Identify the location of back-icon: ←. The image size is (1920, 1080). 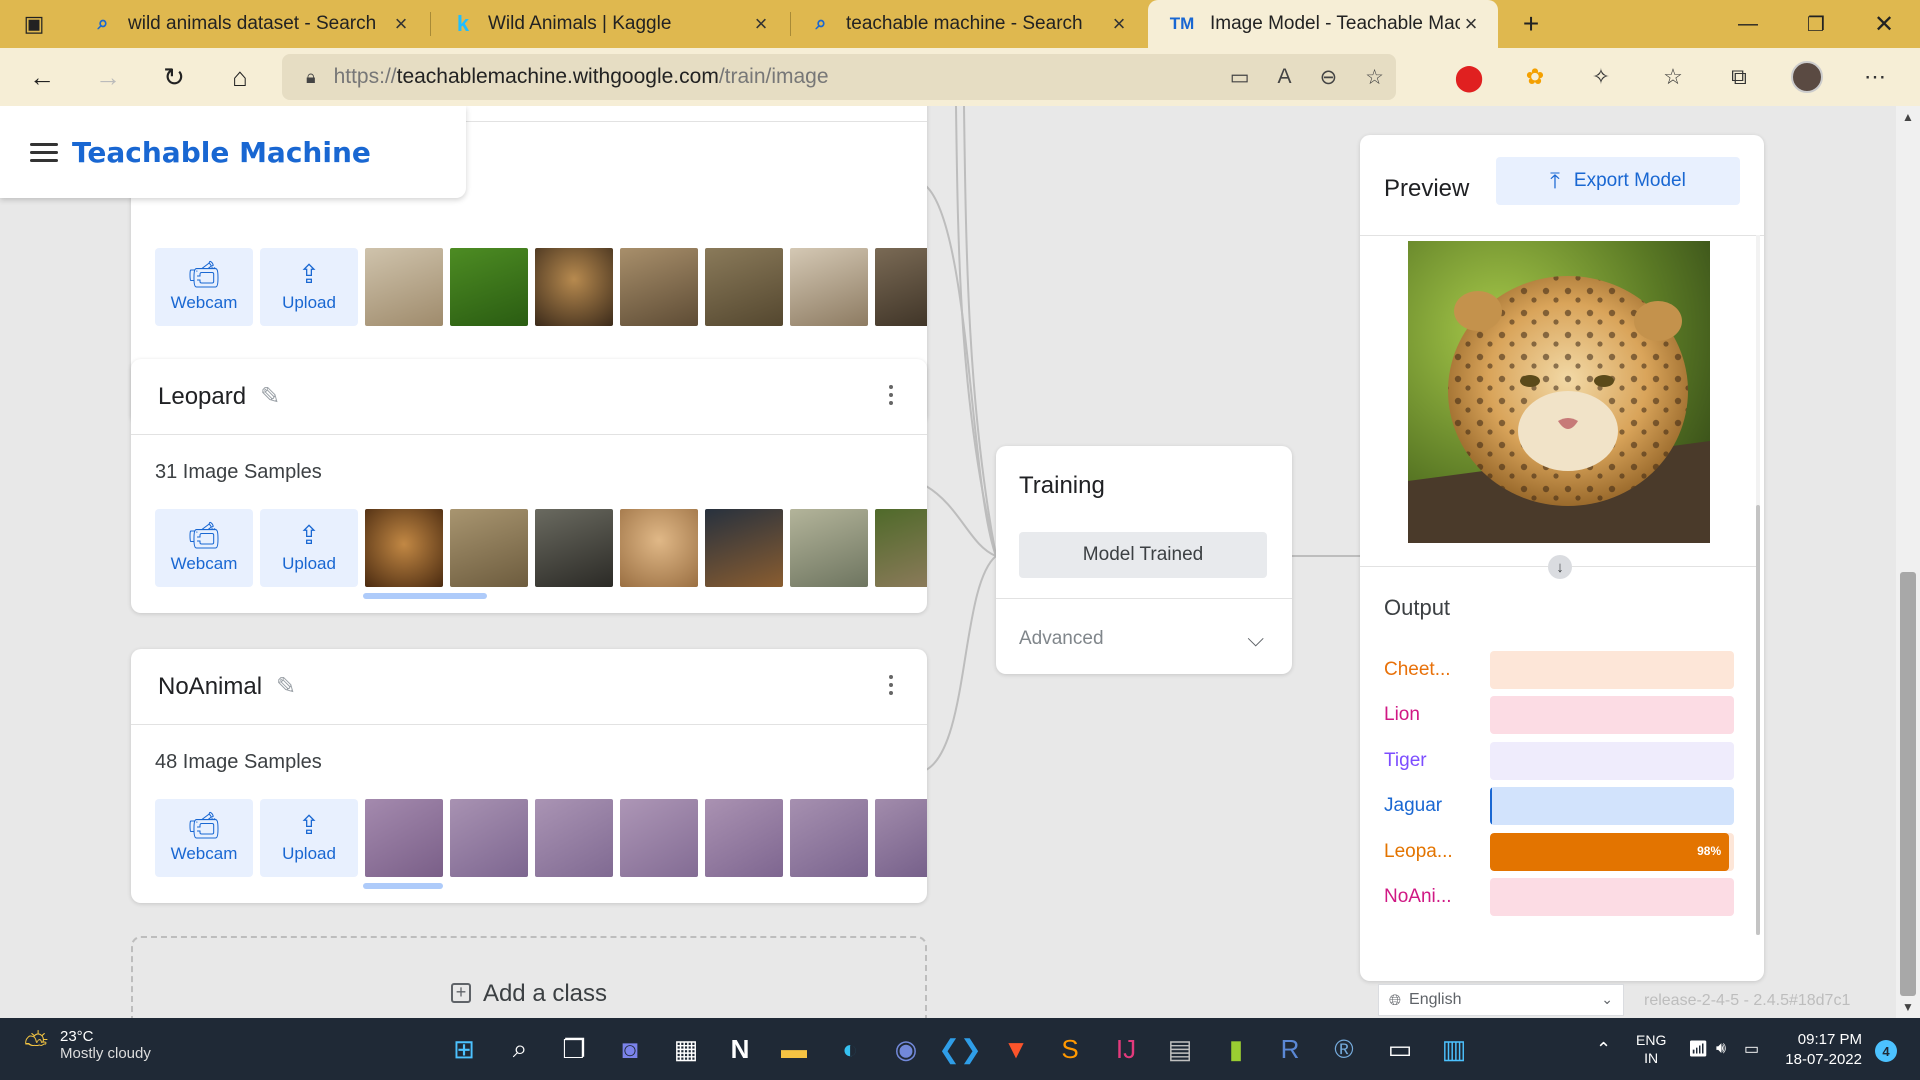
(42, 77).